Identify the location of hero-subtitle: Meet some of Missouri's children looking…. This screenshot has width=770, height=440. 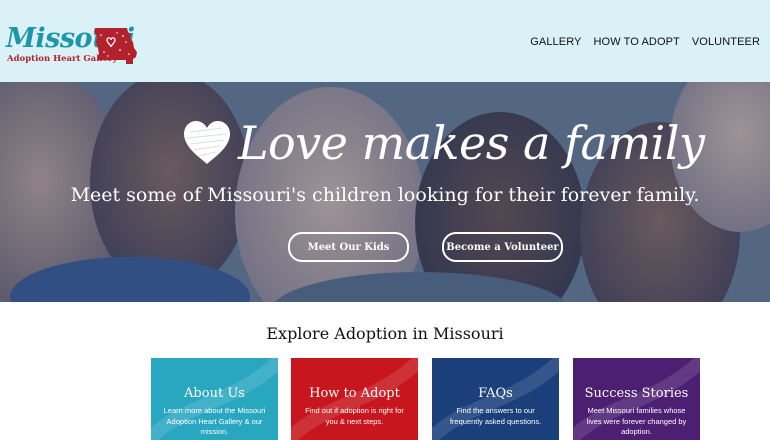
(385, 195).